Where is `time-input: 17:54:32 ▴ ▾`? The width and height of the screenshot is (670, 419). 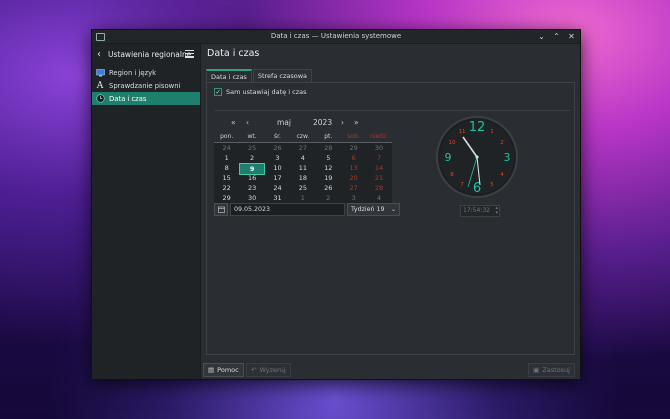 time-input: 17:54:32 ▴ ▾ is located at coordinates (480, 211).